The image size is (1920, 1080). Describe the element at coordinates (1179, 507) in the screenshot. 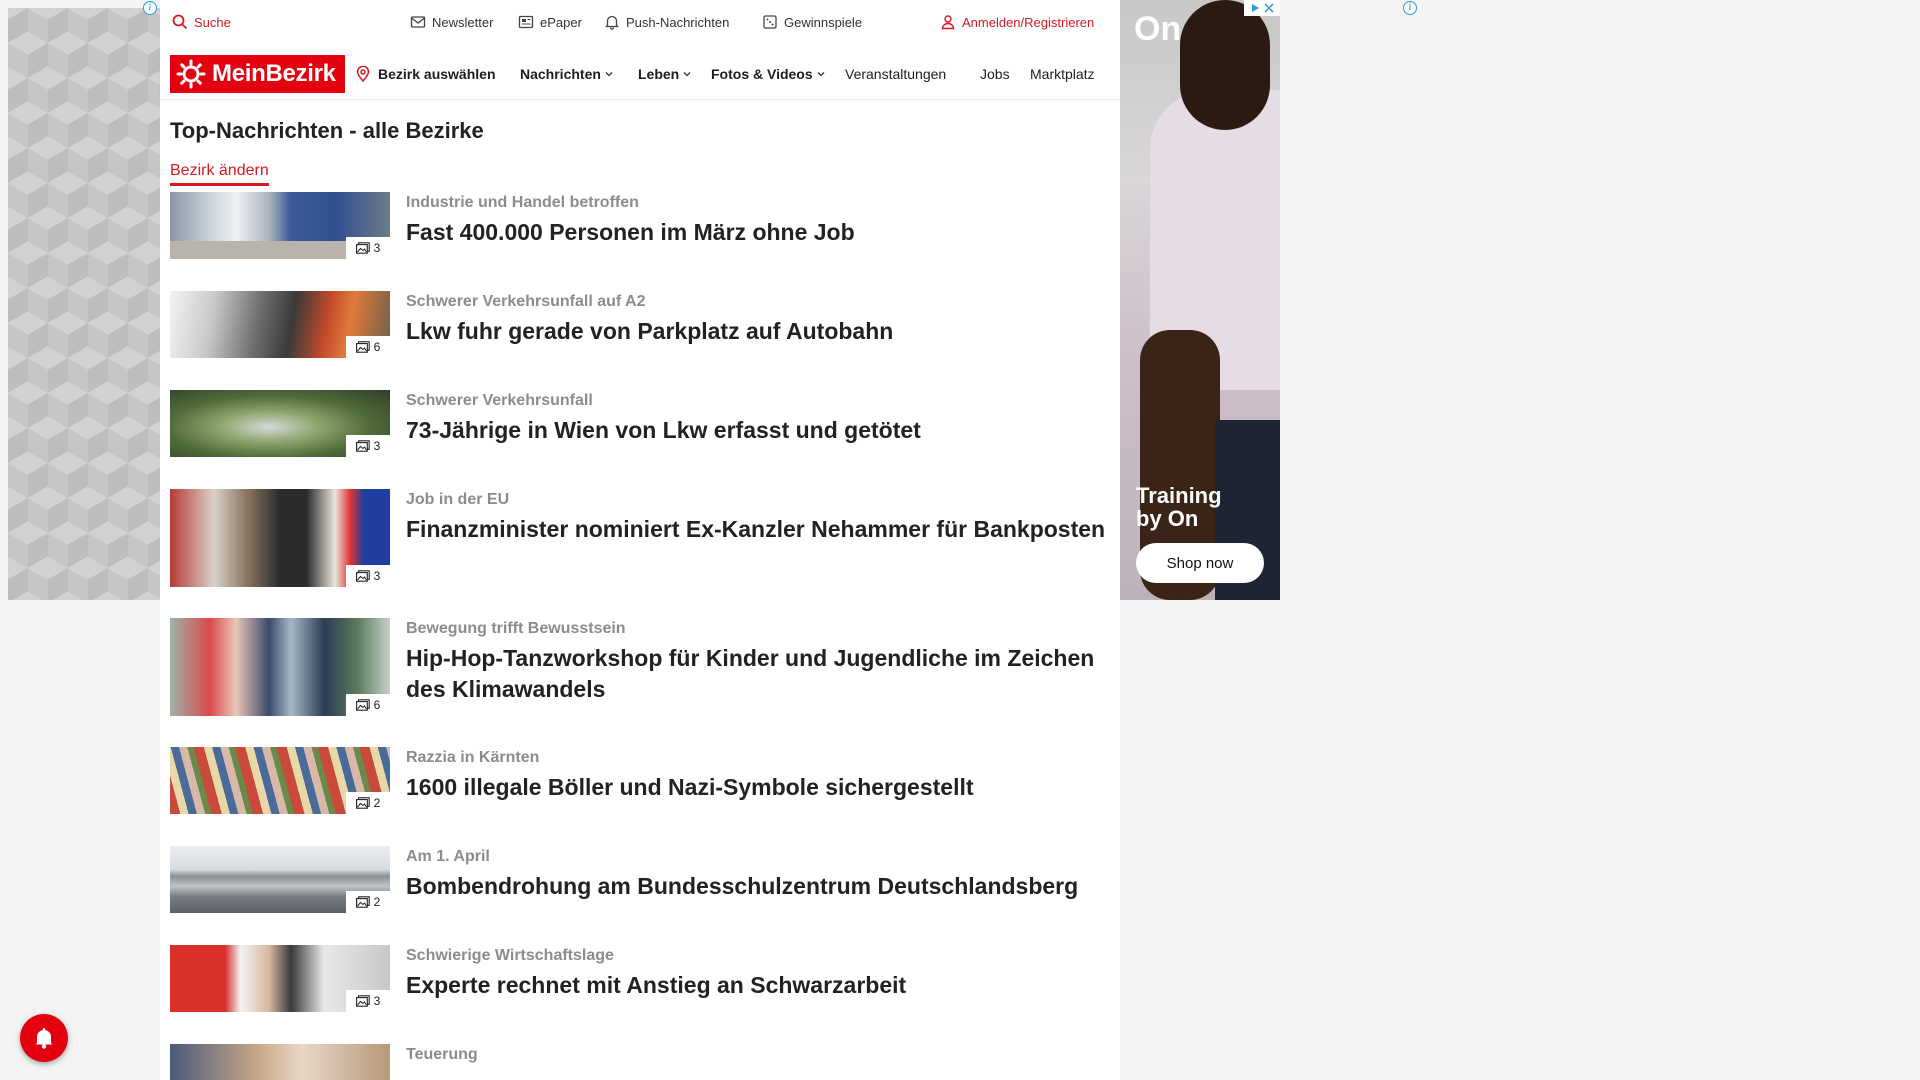

I see `ad-headline: Training by On` at that location.